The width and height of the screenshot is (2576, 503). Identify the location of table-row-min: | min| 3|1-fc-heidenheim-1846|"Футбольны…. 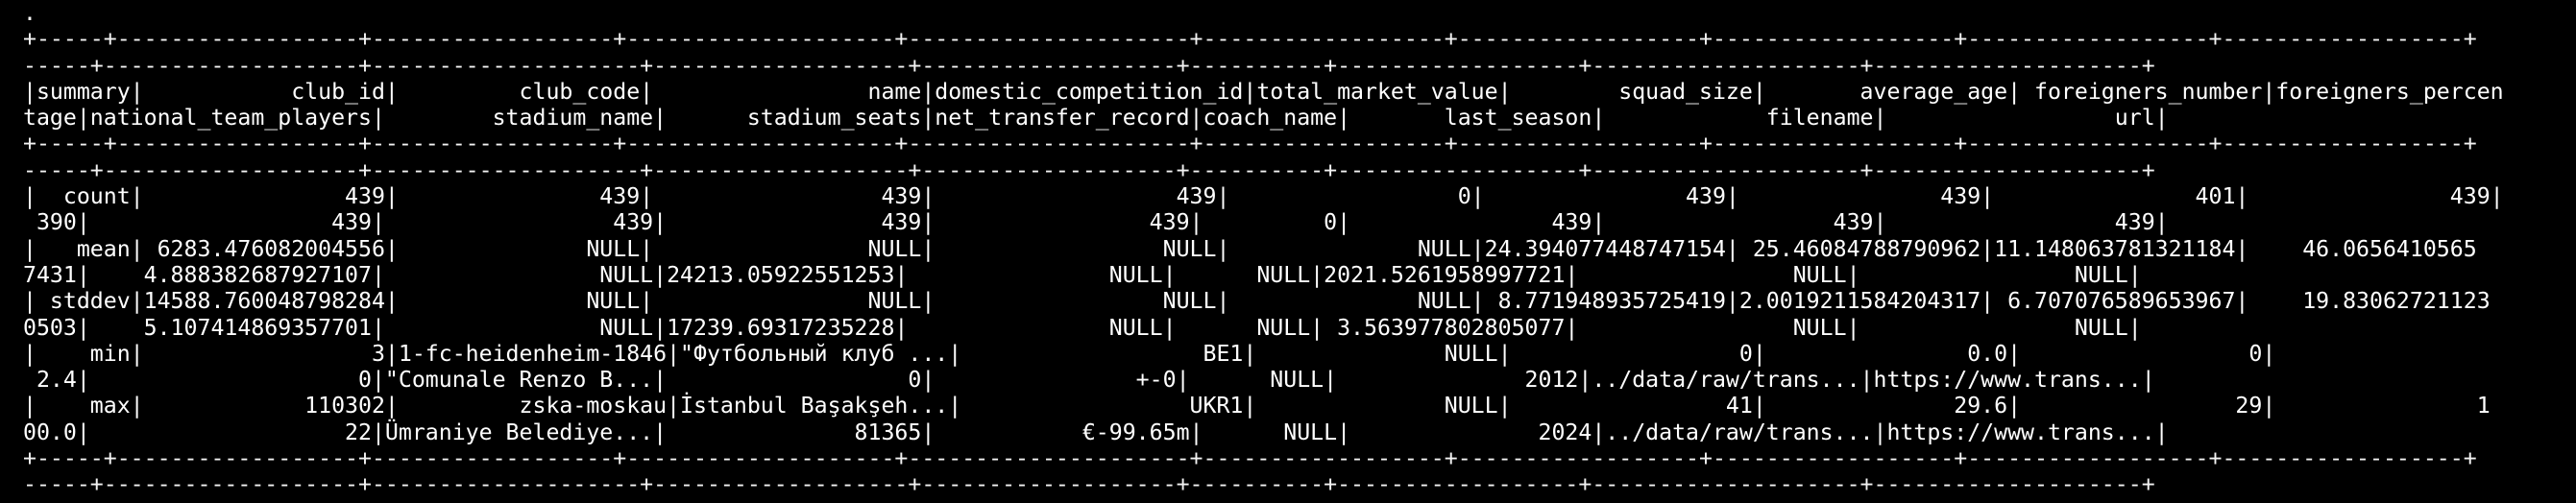
(1149, 353).